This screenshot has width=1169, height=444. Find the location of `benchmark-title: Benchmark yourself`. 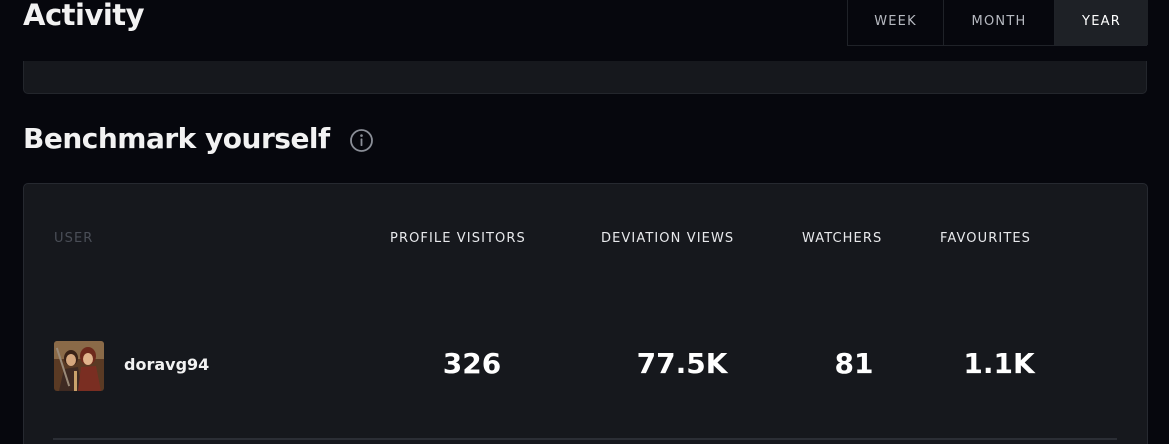

benchmark-title: Benchmark yourself is located at coordinates (176, 138).